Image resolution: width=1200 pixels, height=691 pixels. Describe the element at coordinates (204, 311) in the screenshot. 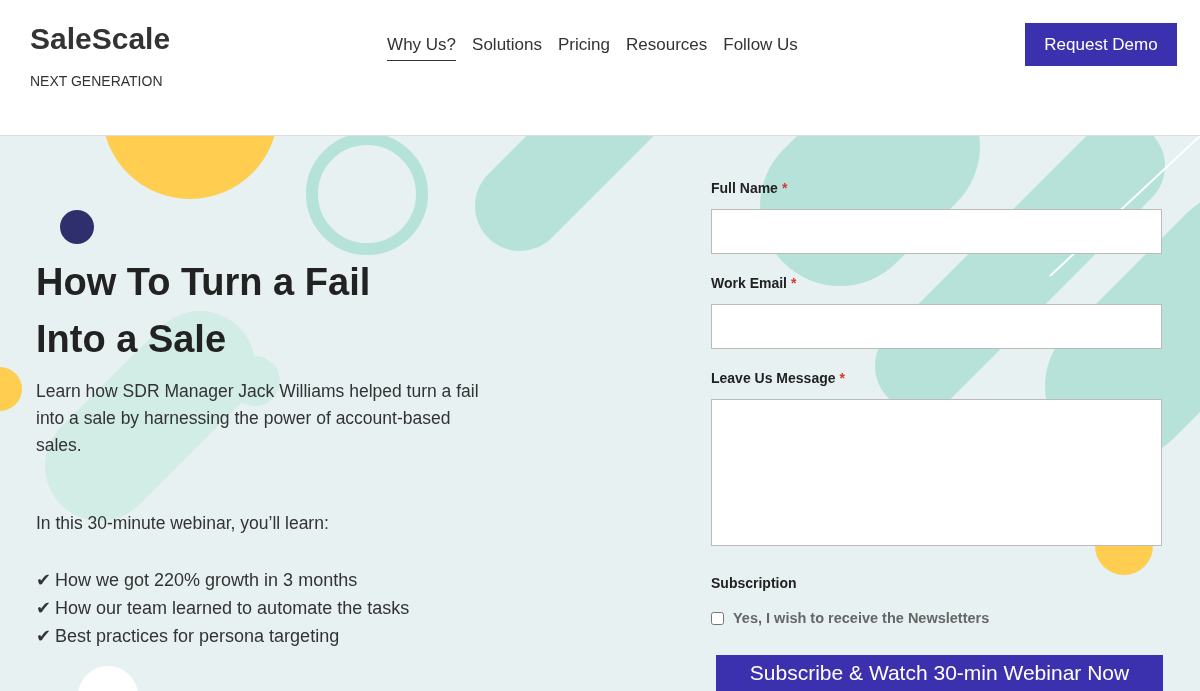

I see `headline: How To Turn a Fail Into a Sale` at that location.